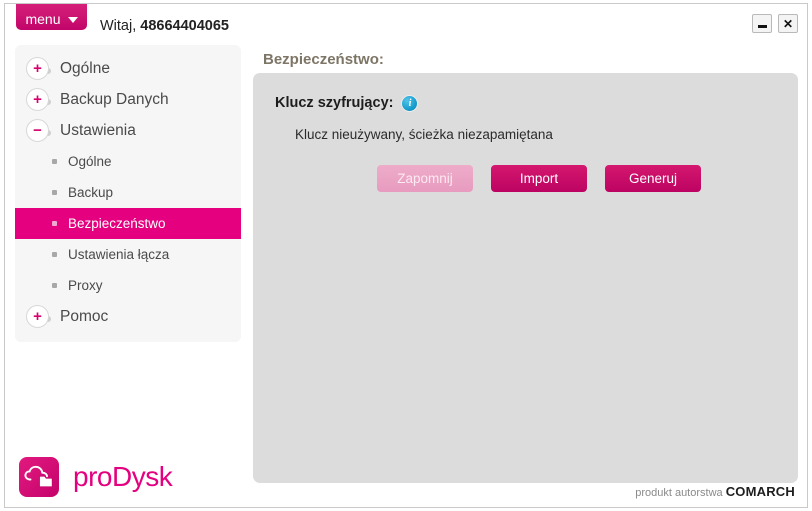 The image size is (812, 511). Describe the element at coordinates (37, 130) in the screenshot. I see `minus-icon: −` at that location.